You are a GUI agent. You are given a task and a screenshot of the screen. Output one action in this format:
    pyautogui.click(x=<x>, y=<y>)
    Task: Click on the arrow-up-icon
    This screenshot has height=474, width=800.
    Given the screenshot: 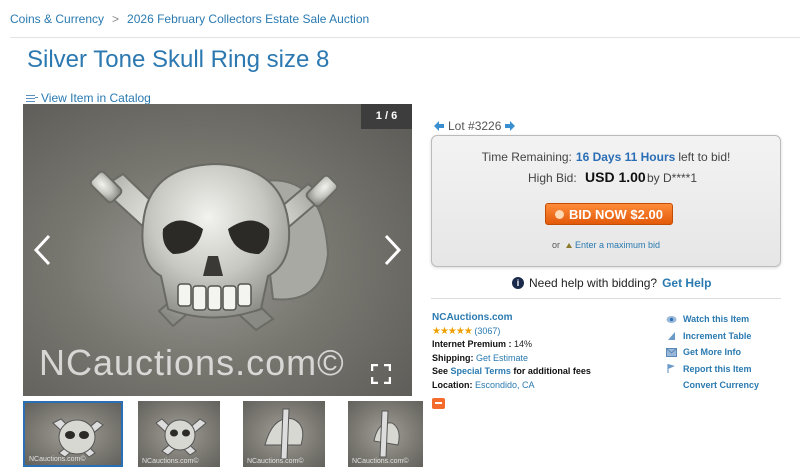 What is the action you would take?
    pyautogui.click(x=568, y=245)
    